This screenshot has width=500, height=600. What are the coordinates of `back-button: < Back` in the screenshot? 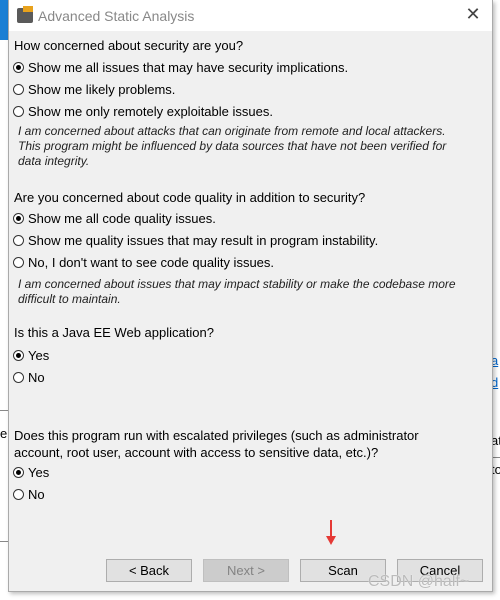 It's located at (149, 570).